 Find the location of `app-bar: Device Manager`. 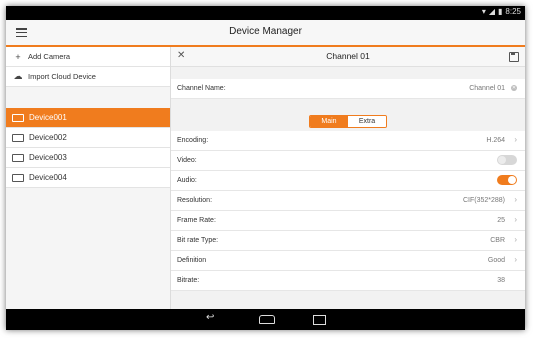

app-bar: Device Manager is located at coordinates (265, 33).